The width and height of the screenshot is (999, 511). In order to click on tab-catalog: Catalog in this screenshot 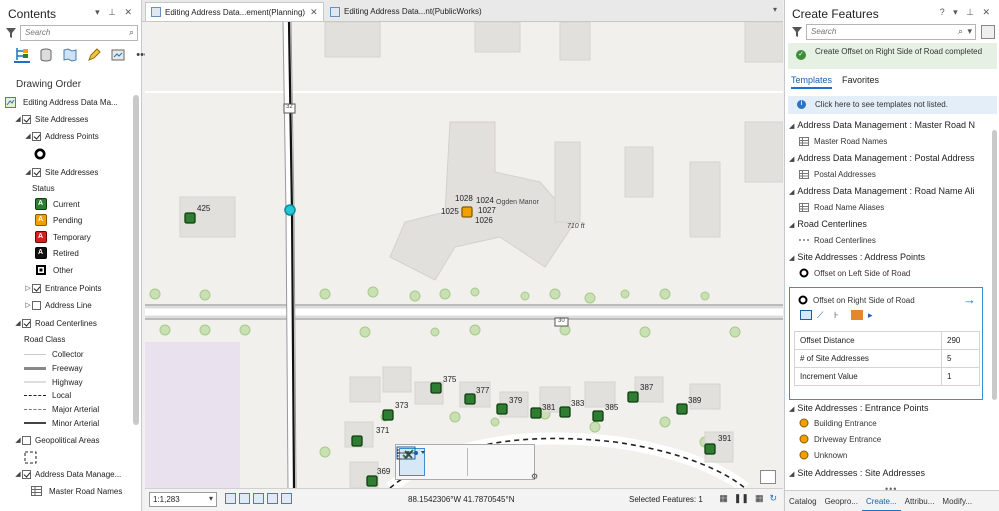, I will do `click(803, 501)`.